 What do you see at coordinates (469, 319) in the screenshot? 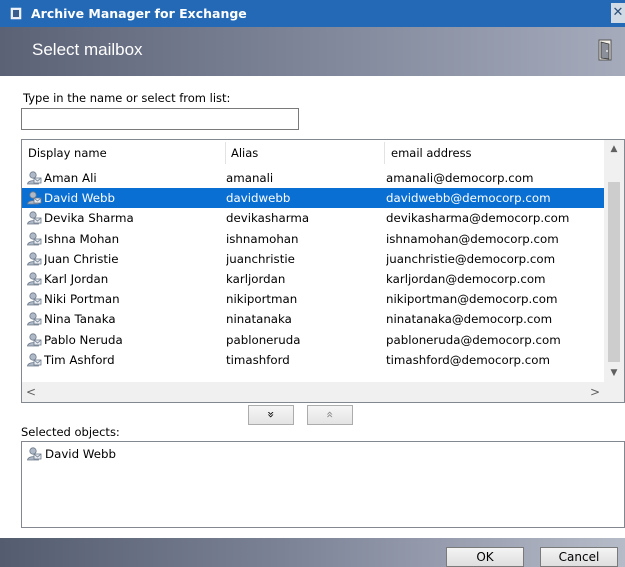
I see `cell-email: ninatanaka@democorp.com` at bounding box center [469, 319].